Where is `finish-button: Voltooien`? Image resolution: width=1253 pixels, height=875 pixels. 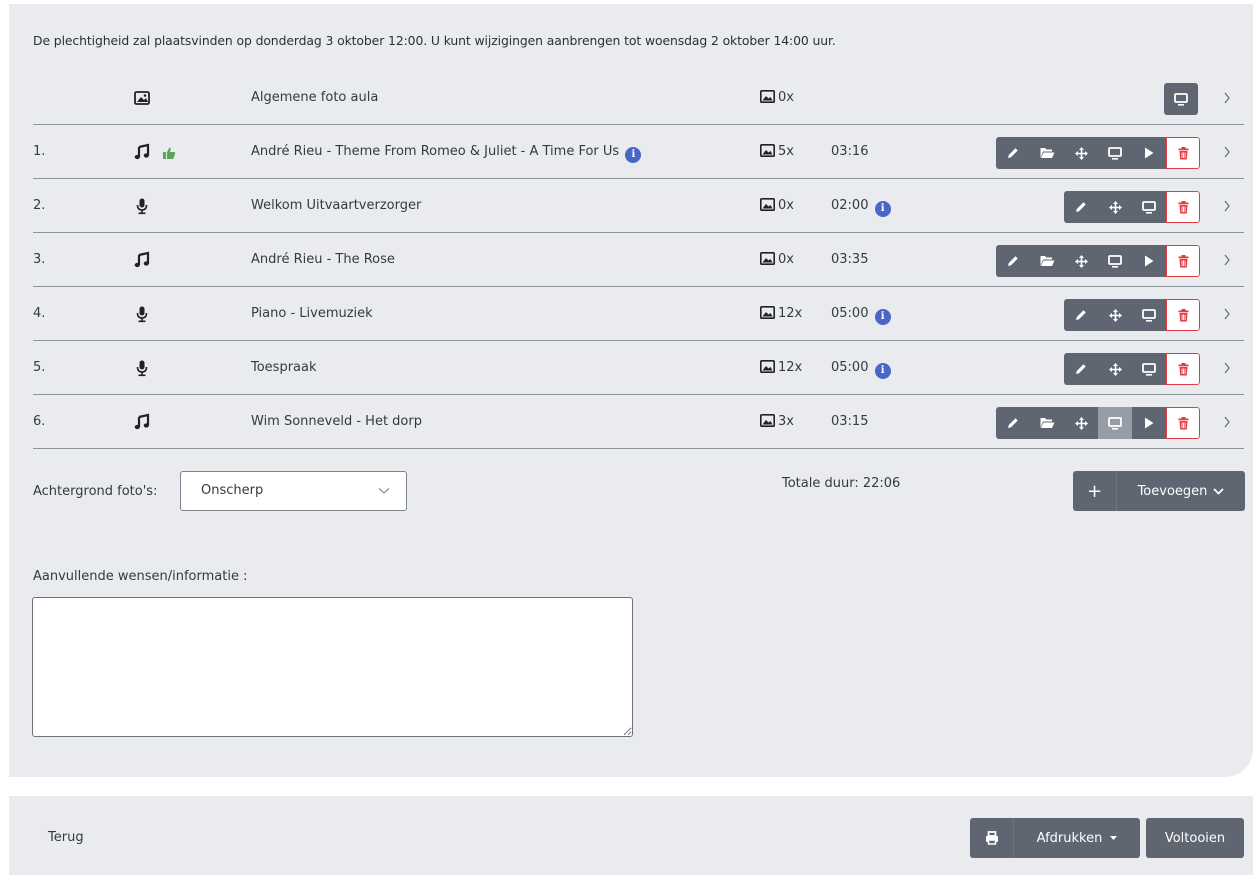
finish-button: Voltooien is located at coordinates (1195, 838).